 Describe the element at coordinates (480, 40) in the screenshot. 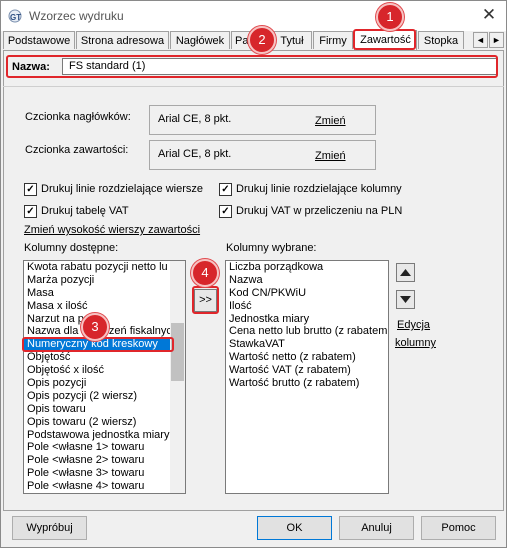

I see `tab-scroll-left-icon: ◄` at that location.